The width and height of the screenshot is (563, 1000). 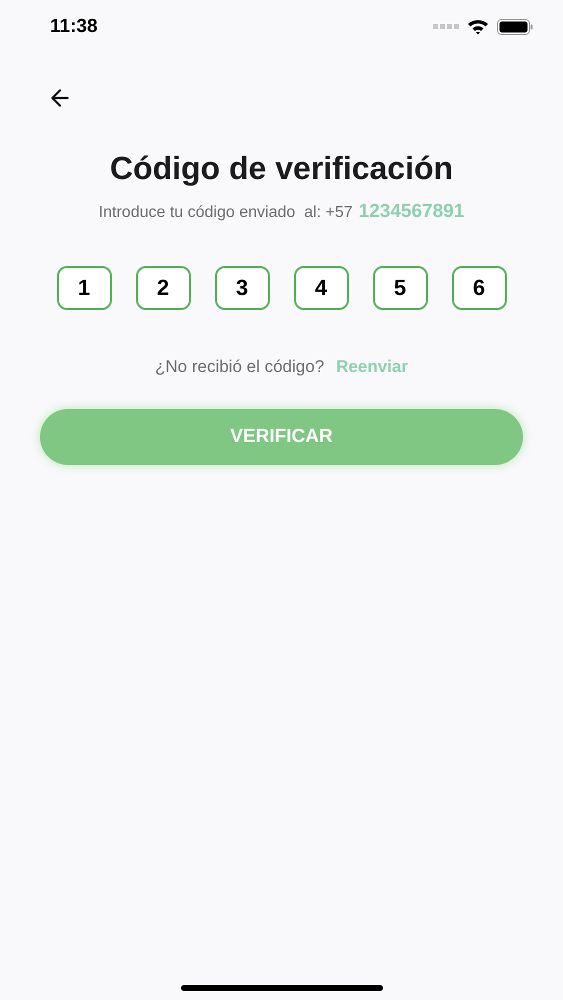 What do you see at coordinates (74, 26) in the screenshot?
I see `status-time: 11:38` at bounding box center [74, 26].